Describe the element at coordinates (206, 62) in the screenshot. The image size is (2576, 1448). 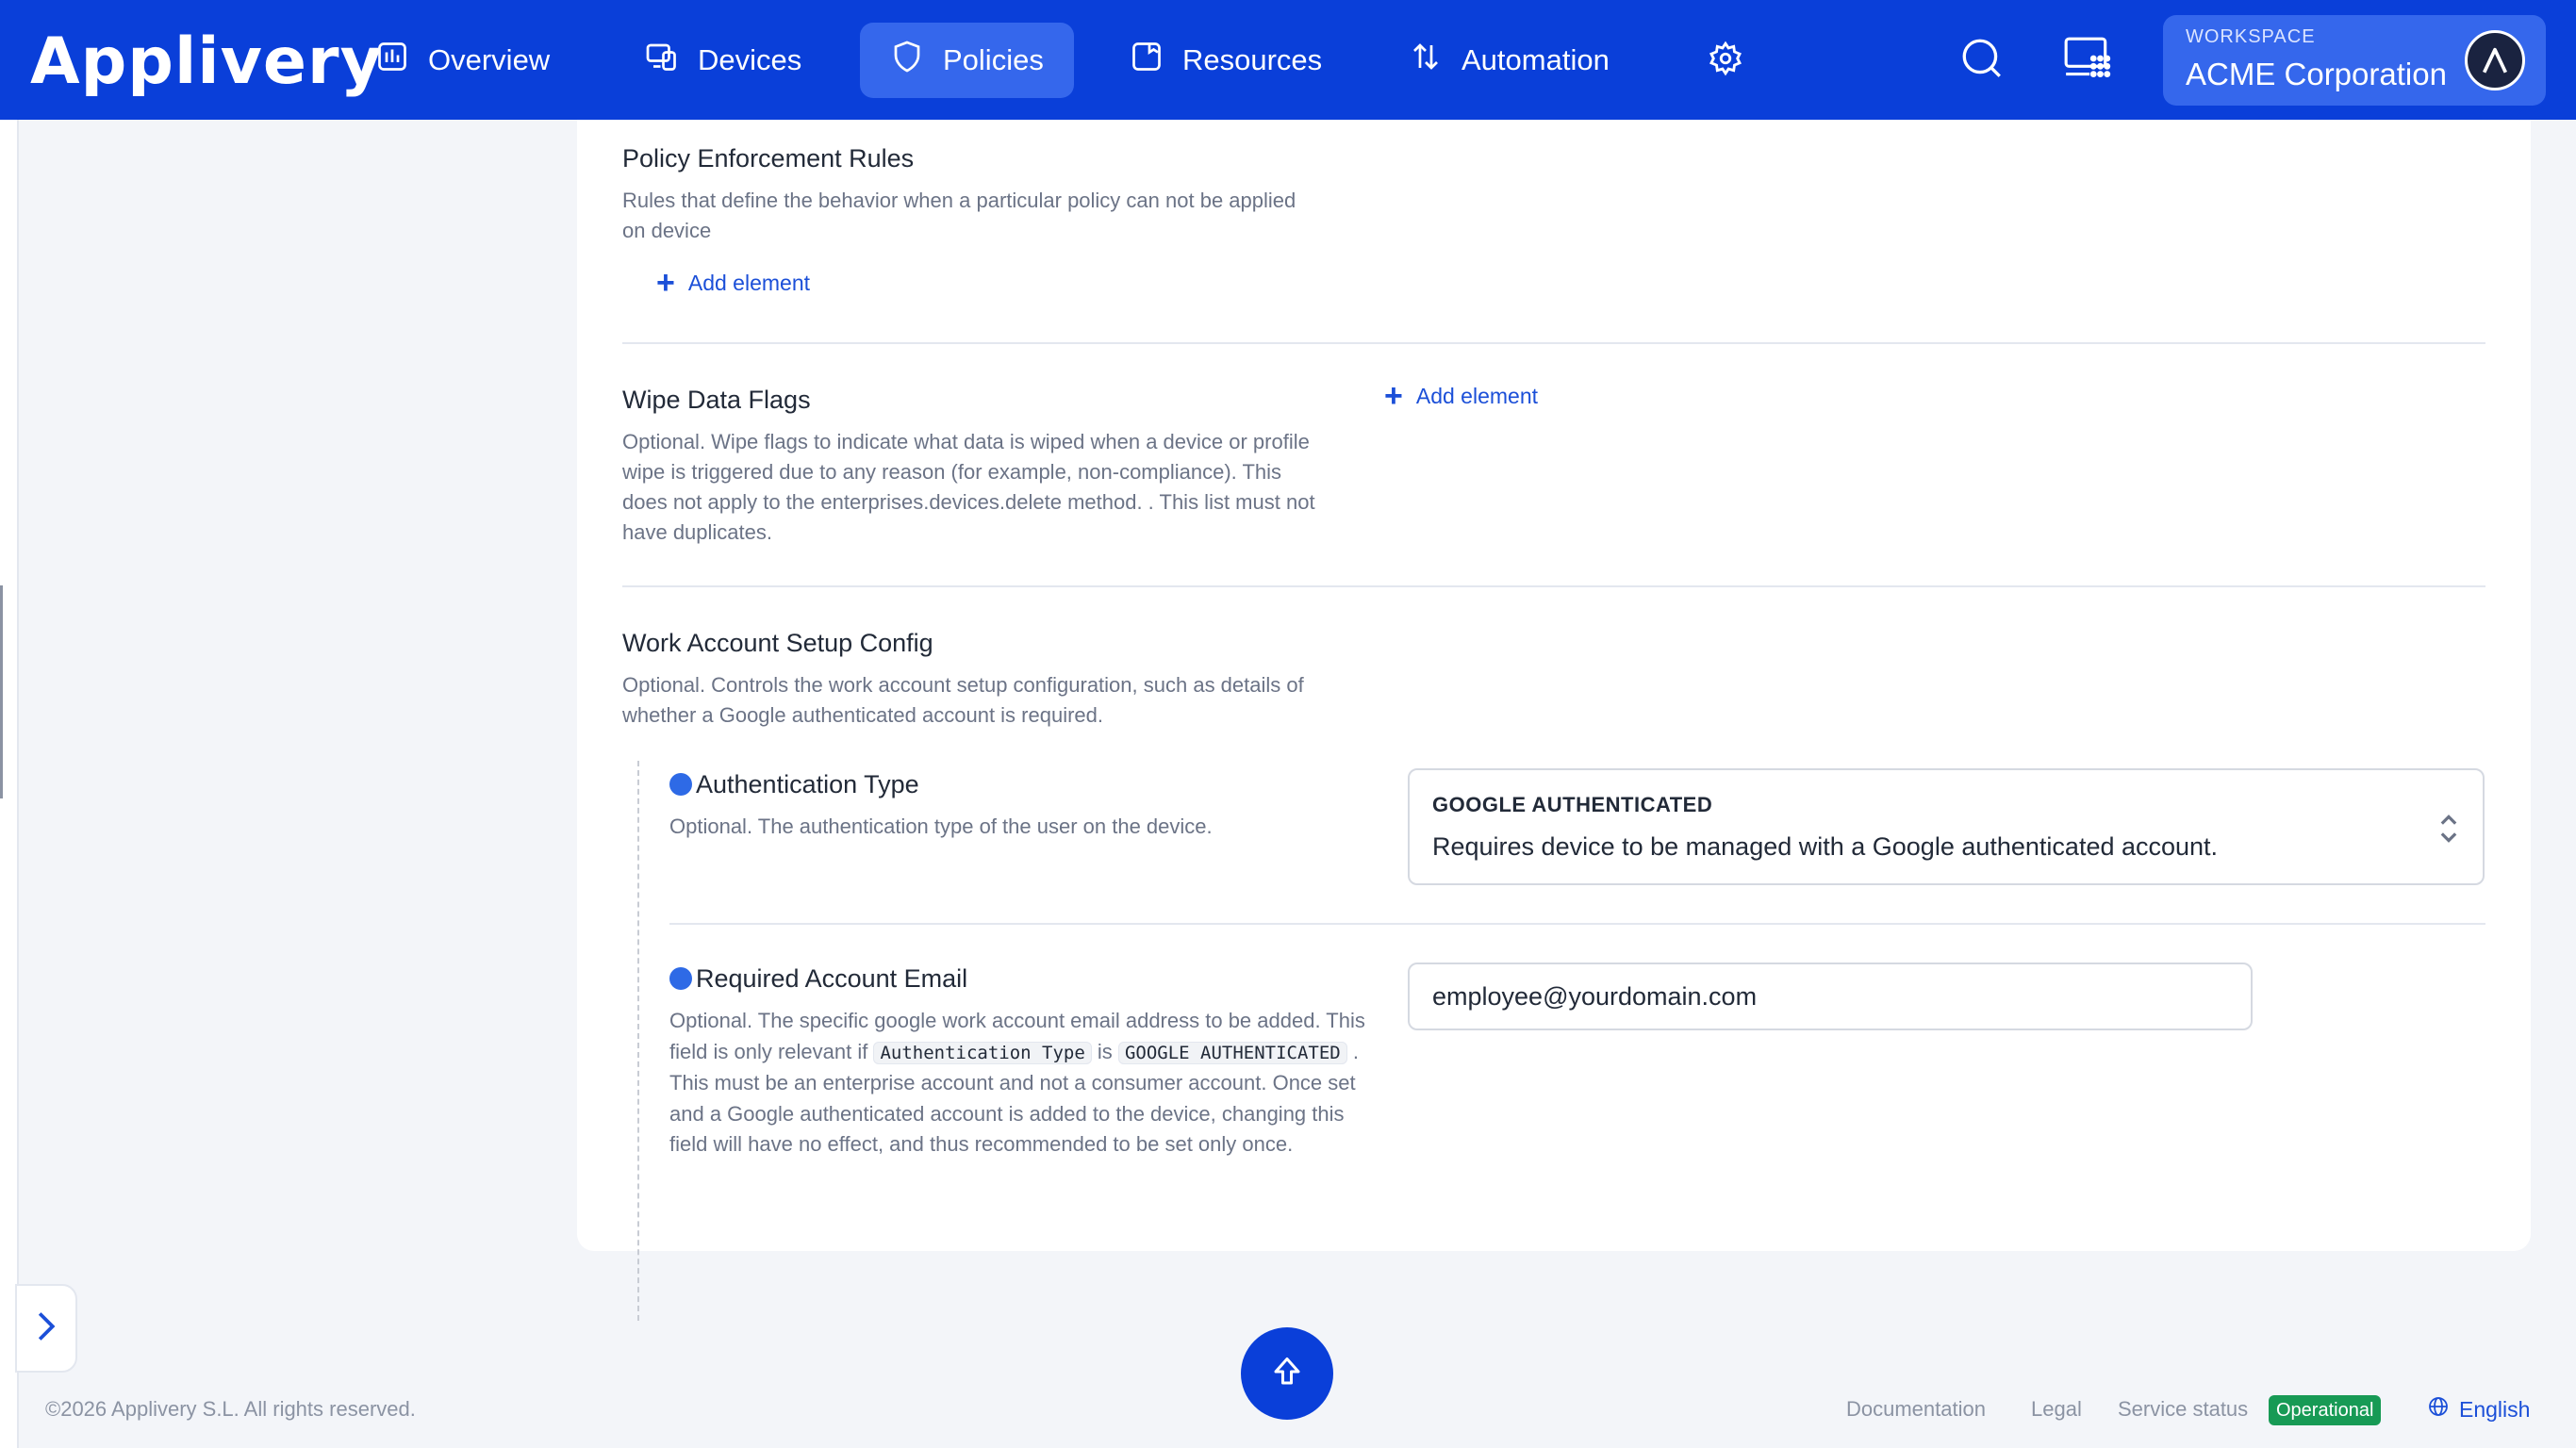
I see `app-logo: Applivery` at that location.